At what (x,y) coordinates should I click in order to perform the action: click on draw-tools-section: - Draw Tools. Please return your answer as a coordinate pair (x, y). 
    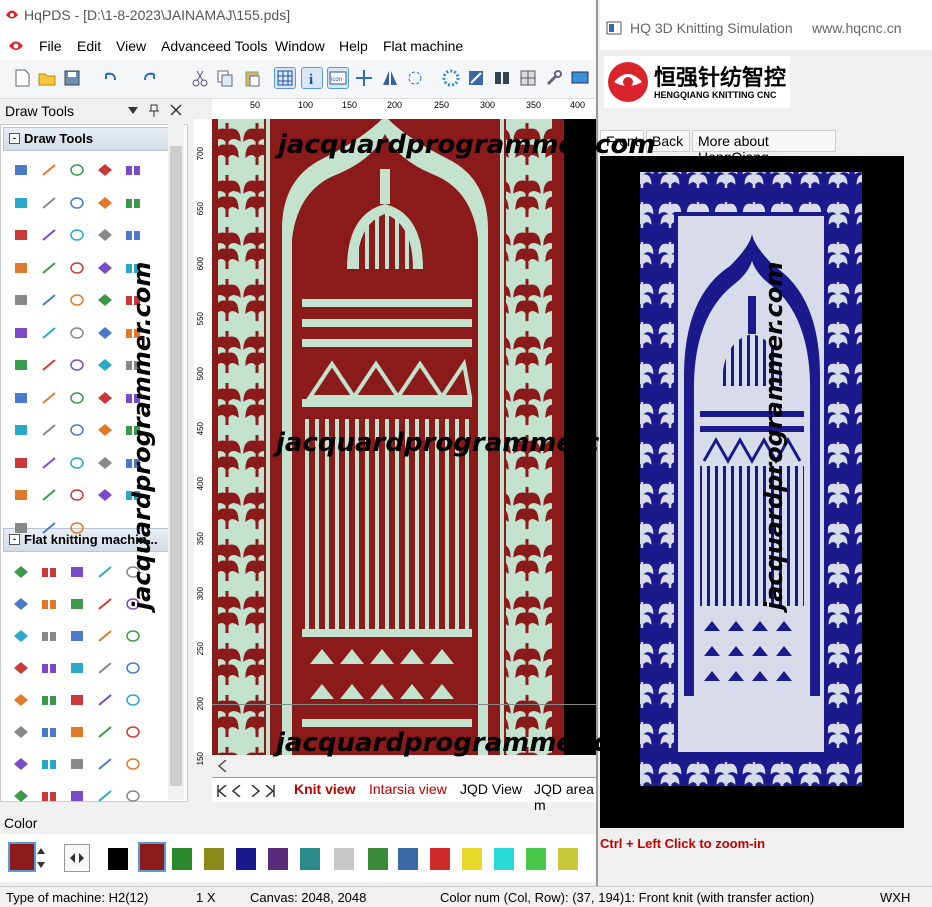
    Looking at the image, I should click on (86, 139).